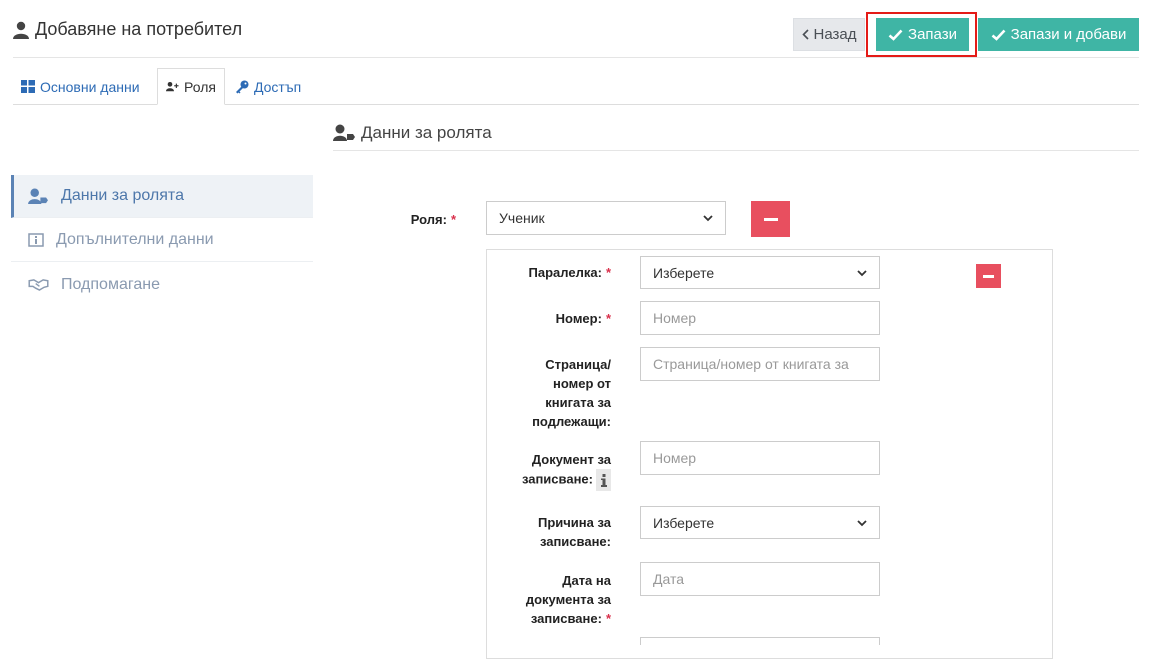 This screenshot has height=659, width=1150. What do you see at coordinates (571, 421) in the screenshot?
I see `label-line: подлежащи:` at bounding box center [571, 421].